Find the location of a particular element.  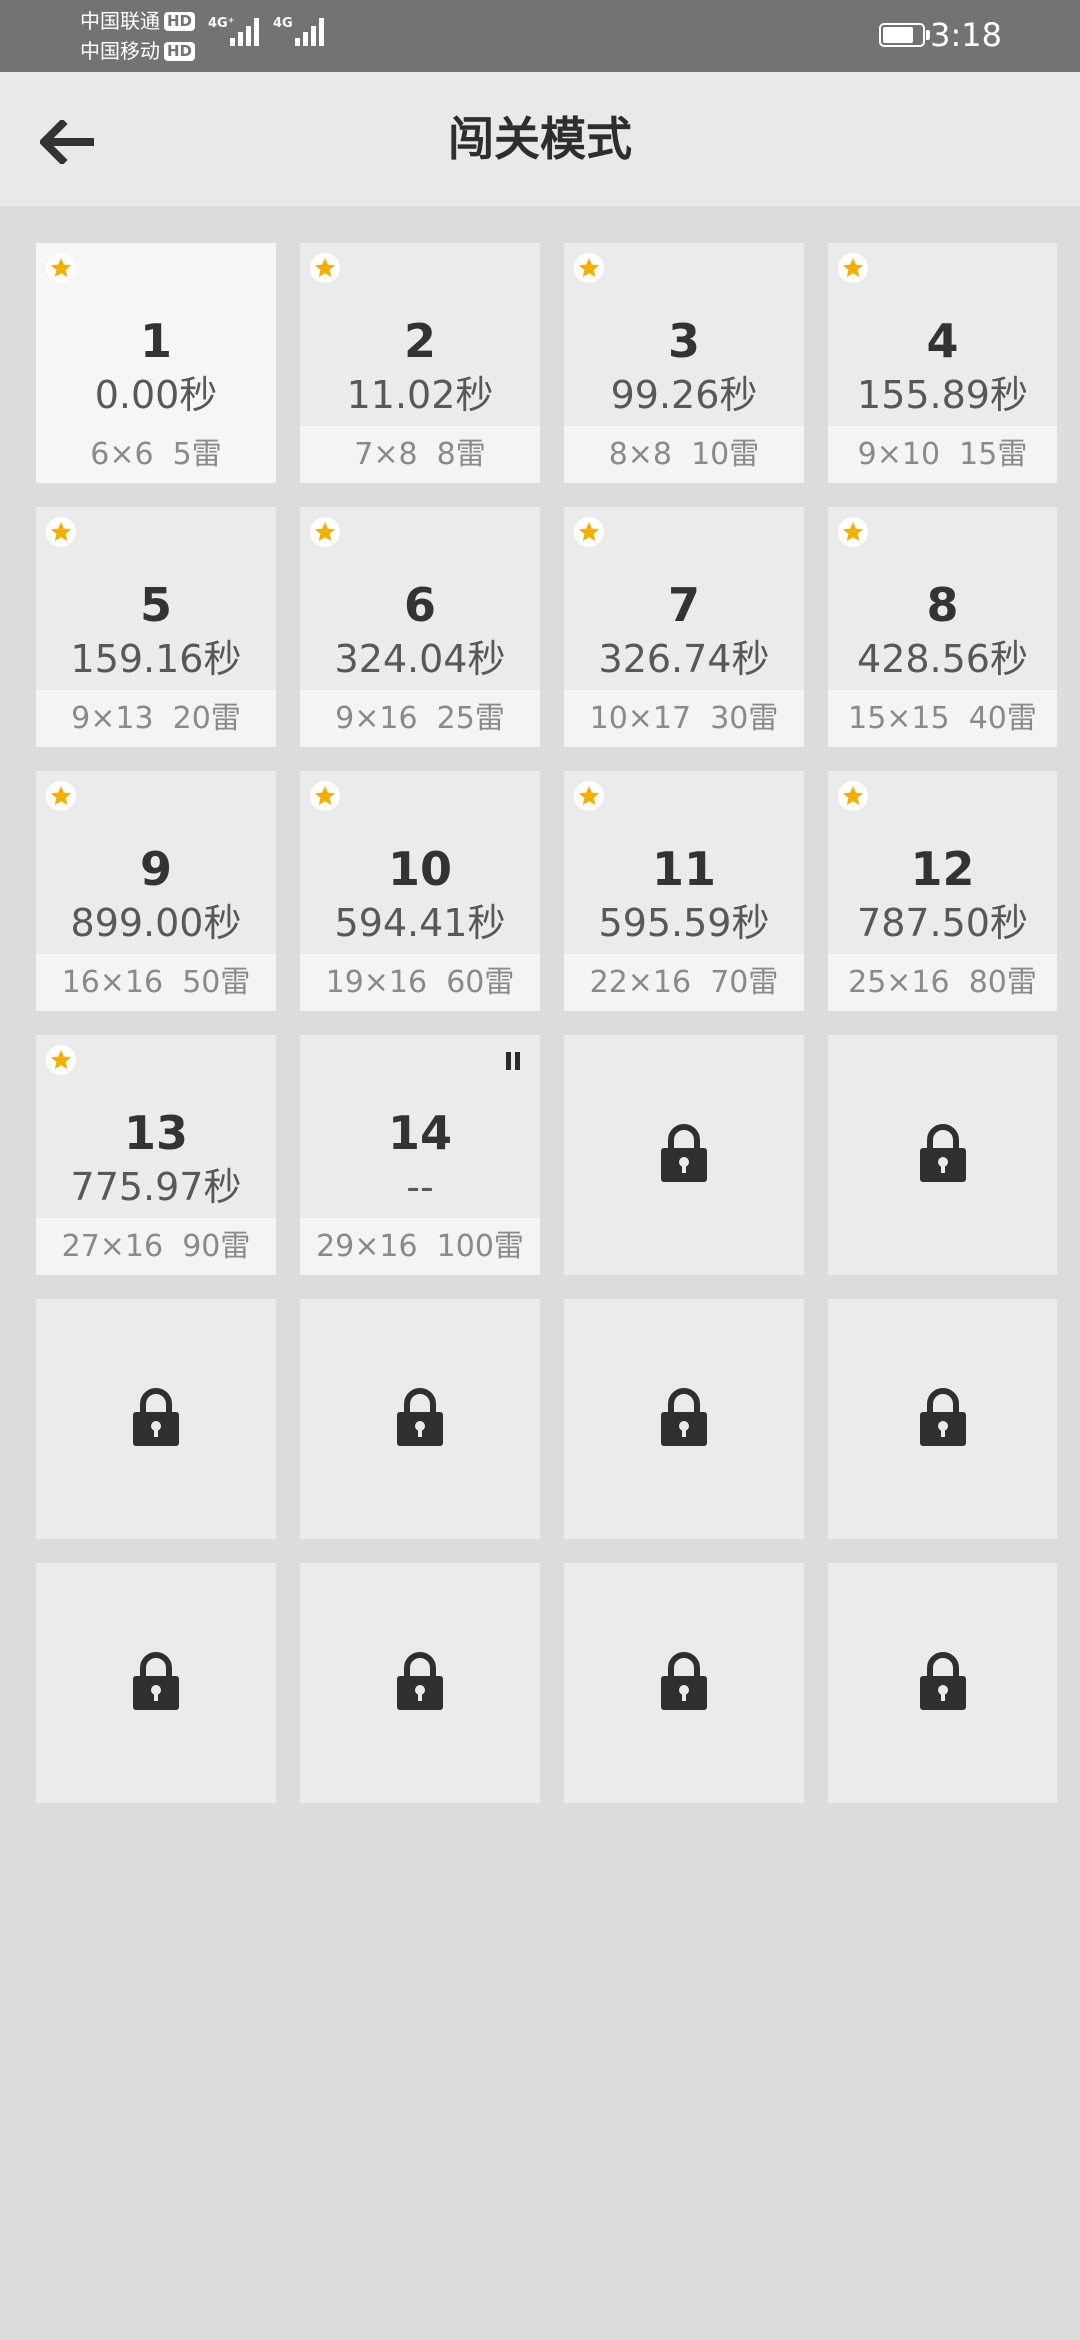

best-time: 787.50秒 is located at coordinates (942, 923).